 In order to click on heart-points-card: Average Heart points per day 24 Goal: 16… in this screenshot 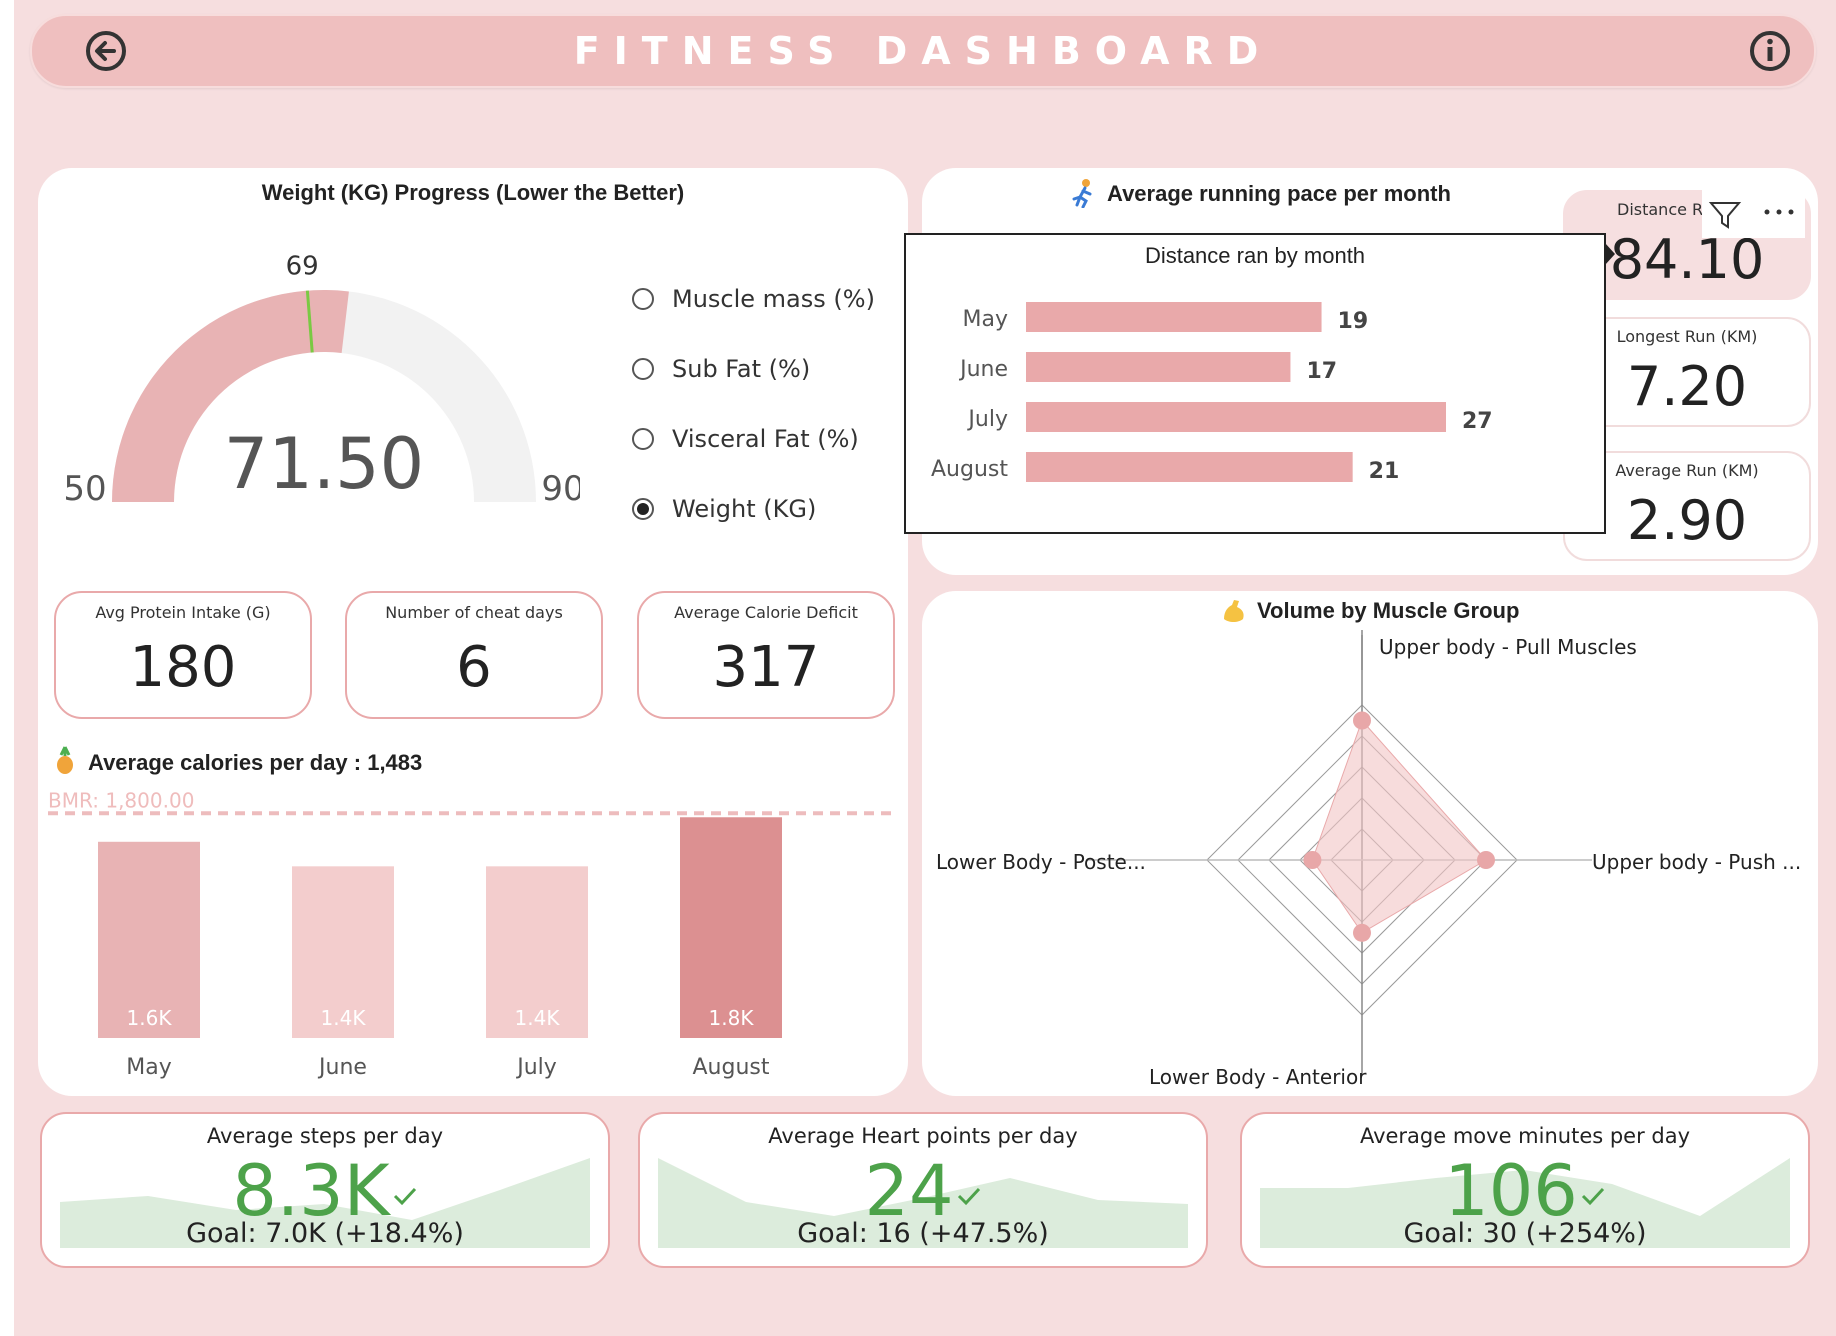, I will do `click(923, 1190)`.